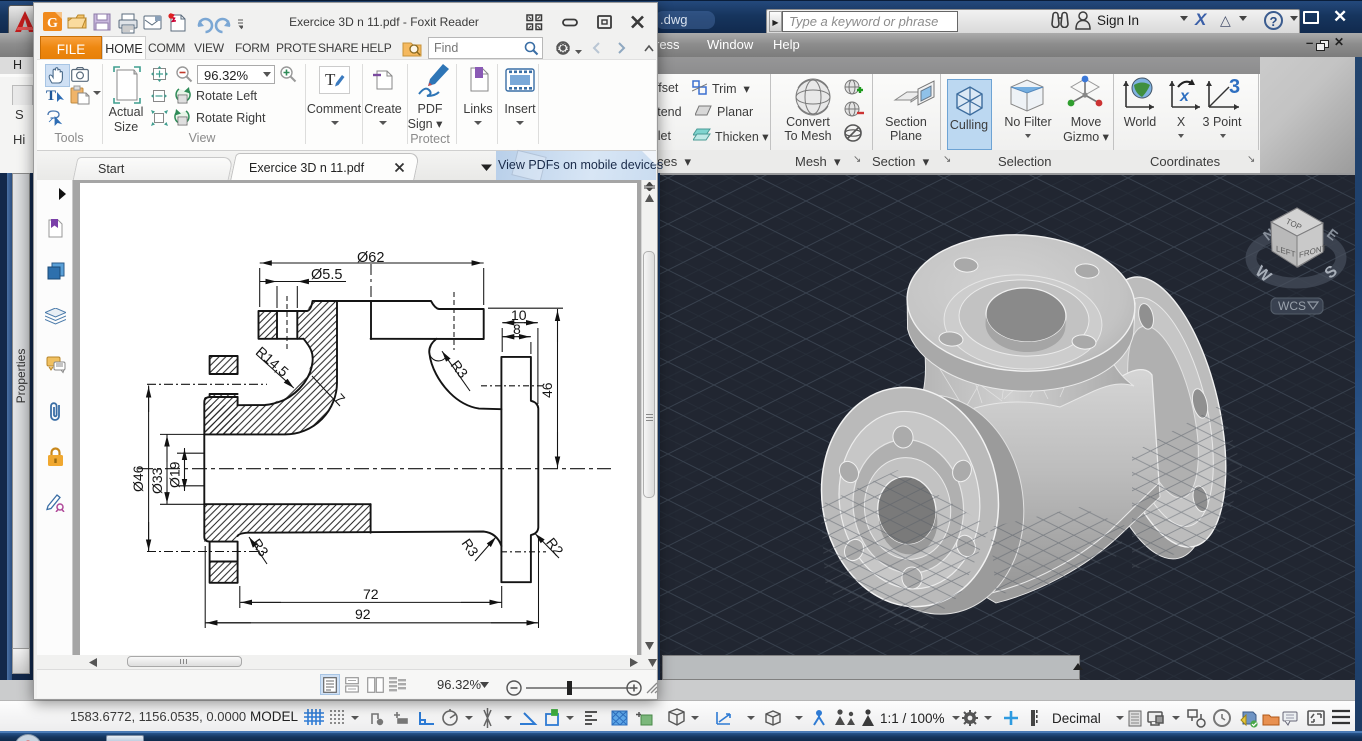  I want to click on svg-text: R2, so click(555, 546).